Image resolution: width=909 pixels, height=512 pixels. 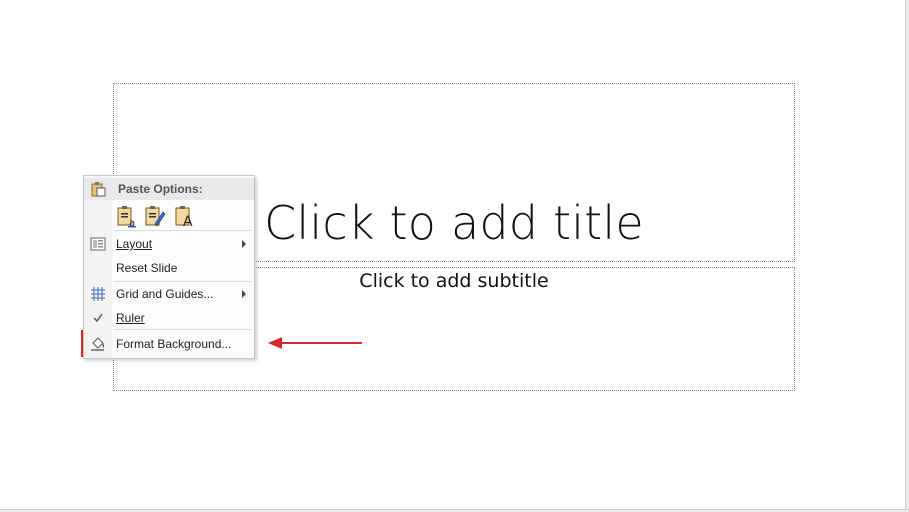 I want to click on layout-icon, so click(x=98, y=244).